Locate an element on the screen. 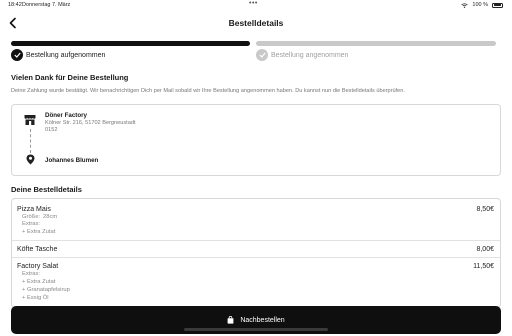 The width and height of the screenshot is (512, 336). step-label: Bestellung aufgenommen is located at coordinates (66, 55).